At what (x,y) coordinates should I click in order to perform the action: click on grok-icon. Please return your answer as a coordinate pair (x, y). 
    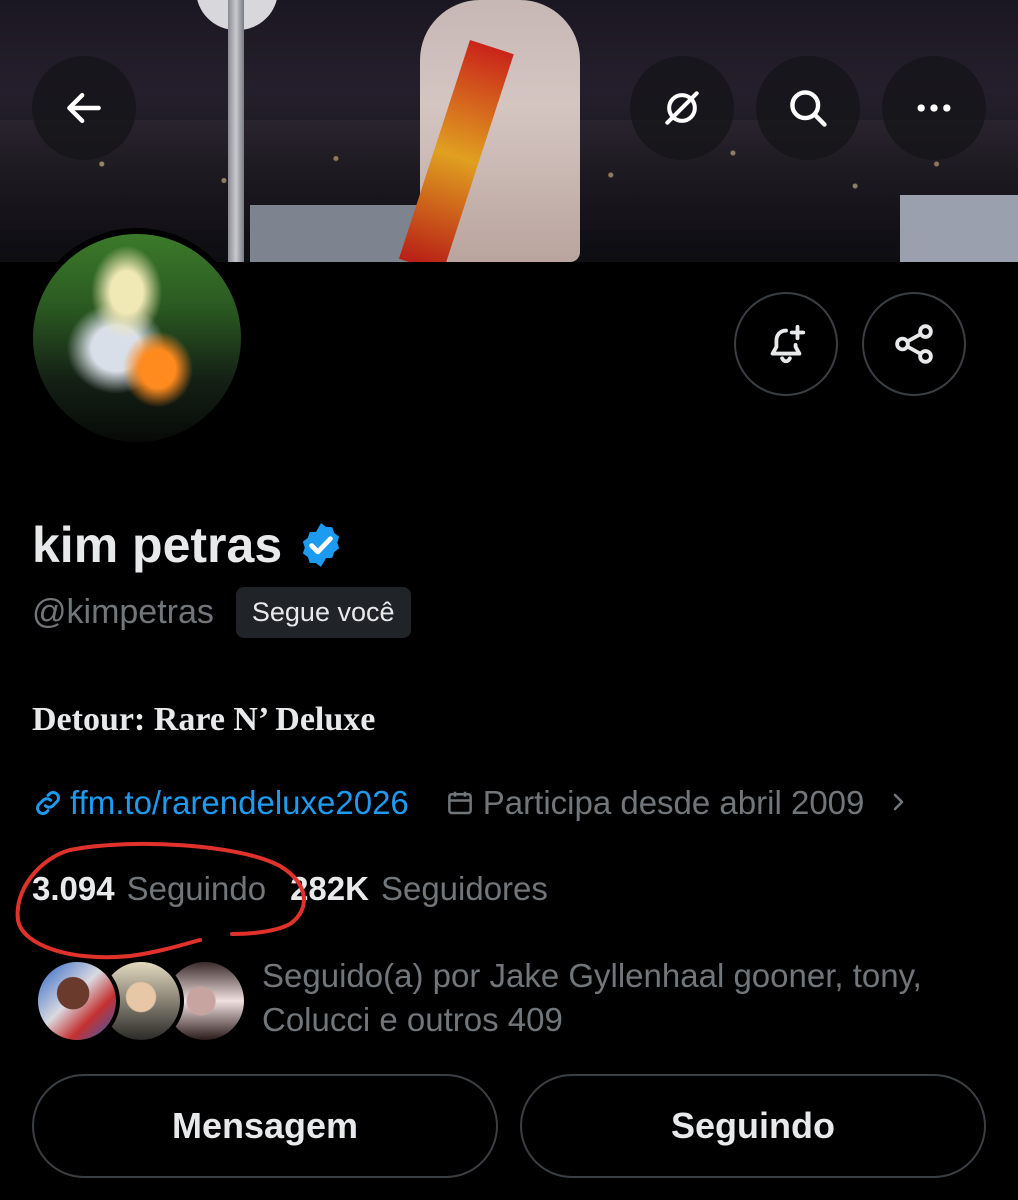
    Looking at the image, I should click on (682, 108).